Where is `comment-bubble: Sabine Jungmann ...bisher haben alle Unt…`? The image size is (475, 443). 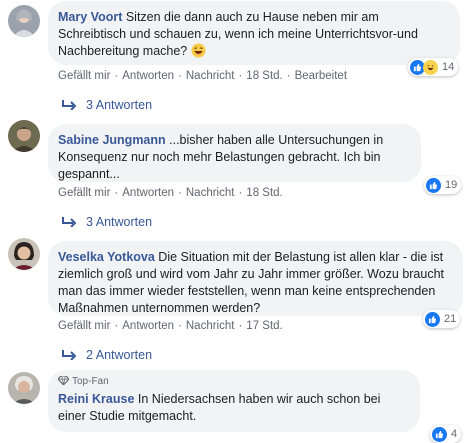
comment-bubble: Sabine Jungmann ...bisher haben alle Unt… is located at coordinates (234, 153).